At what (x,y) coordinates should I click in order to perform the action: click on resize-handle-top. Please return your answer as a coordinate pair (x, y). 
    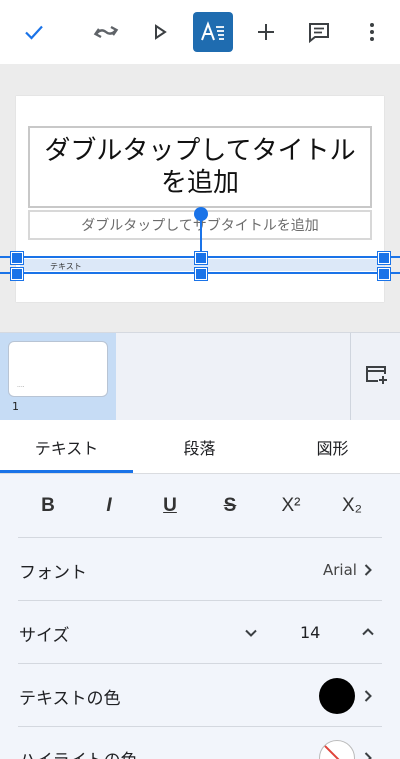
    Looking at the image, I should click on (201, 258).